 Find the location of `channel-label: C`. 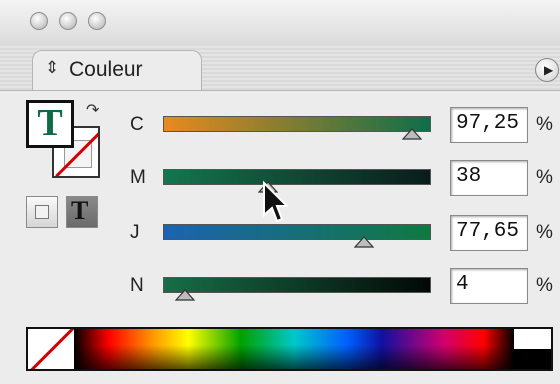

channel-label: C is located at coordinates (137, 124).